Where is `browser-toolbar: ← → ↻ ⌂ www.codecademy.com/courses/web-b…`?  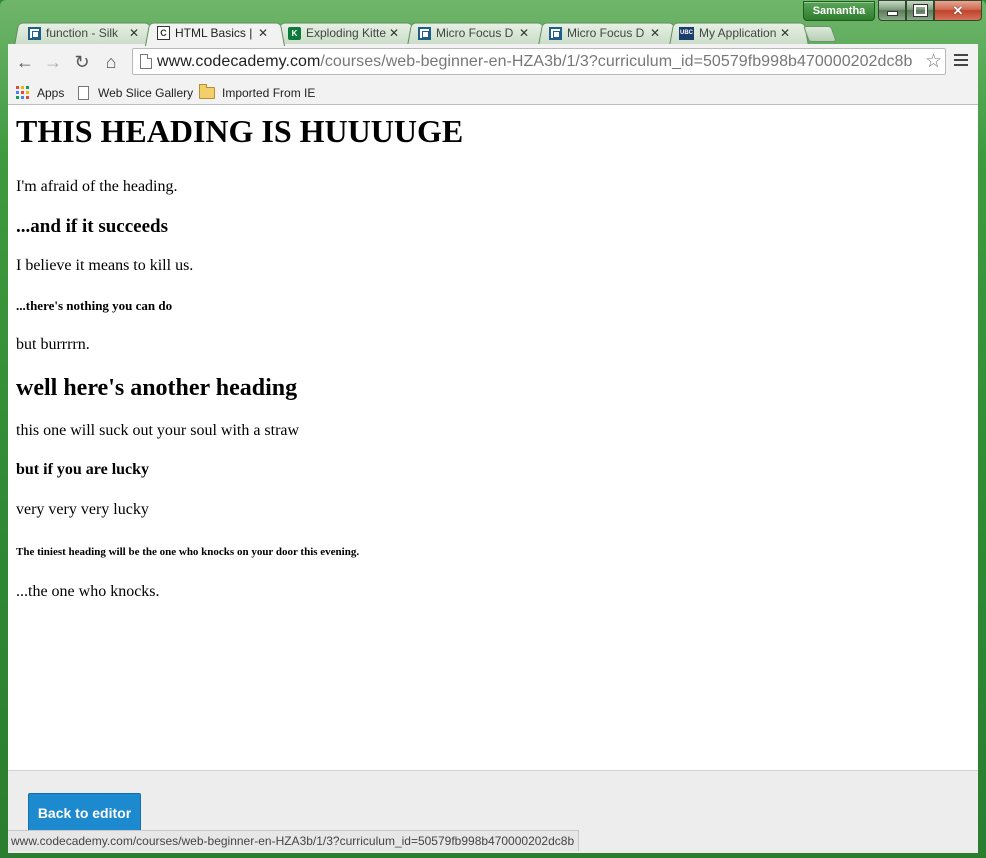 browser-toolbar: ← → ↻ ⌂ www.codecademy.com/courses/web-b… is located at coordinates (493, 63).